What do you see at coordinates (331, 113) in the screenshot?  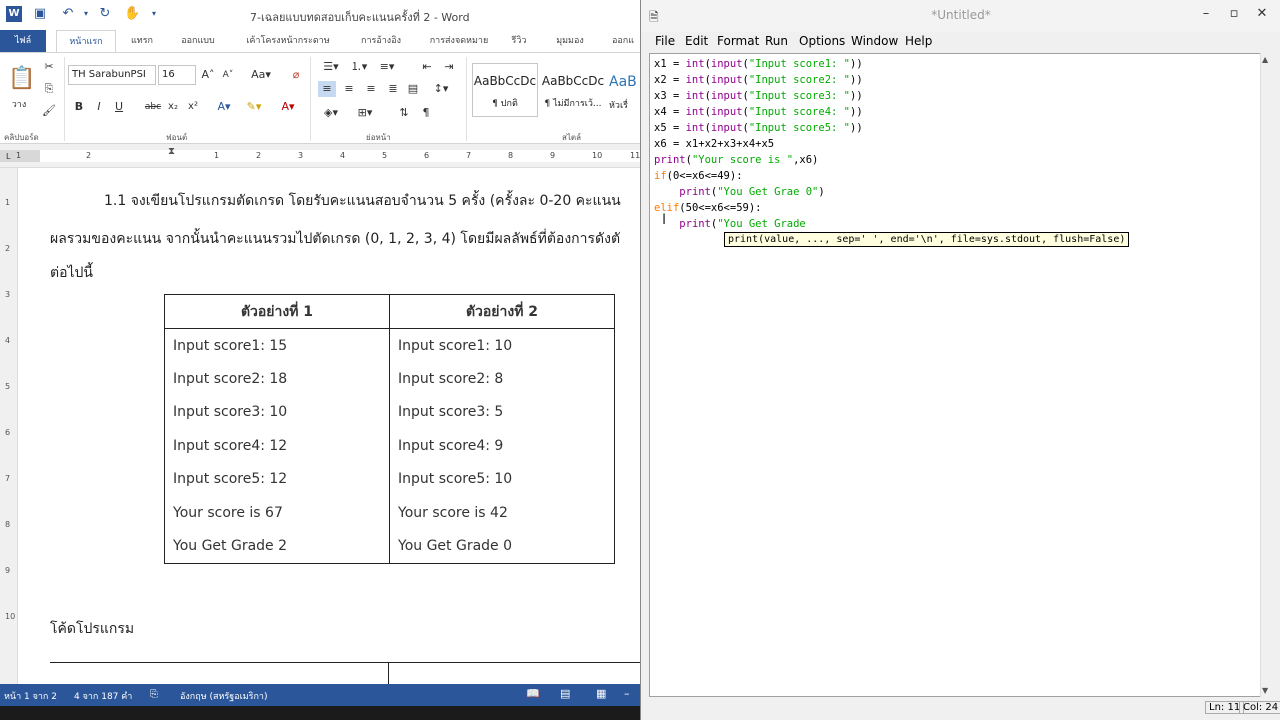 I see `shading-icon: ◈▾` at bounding box center [331, 113].